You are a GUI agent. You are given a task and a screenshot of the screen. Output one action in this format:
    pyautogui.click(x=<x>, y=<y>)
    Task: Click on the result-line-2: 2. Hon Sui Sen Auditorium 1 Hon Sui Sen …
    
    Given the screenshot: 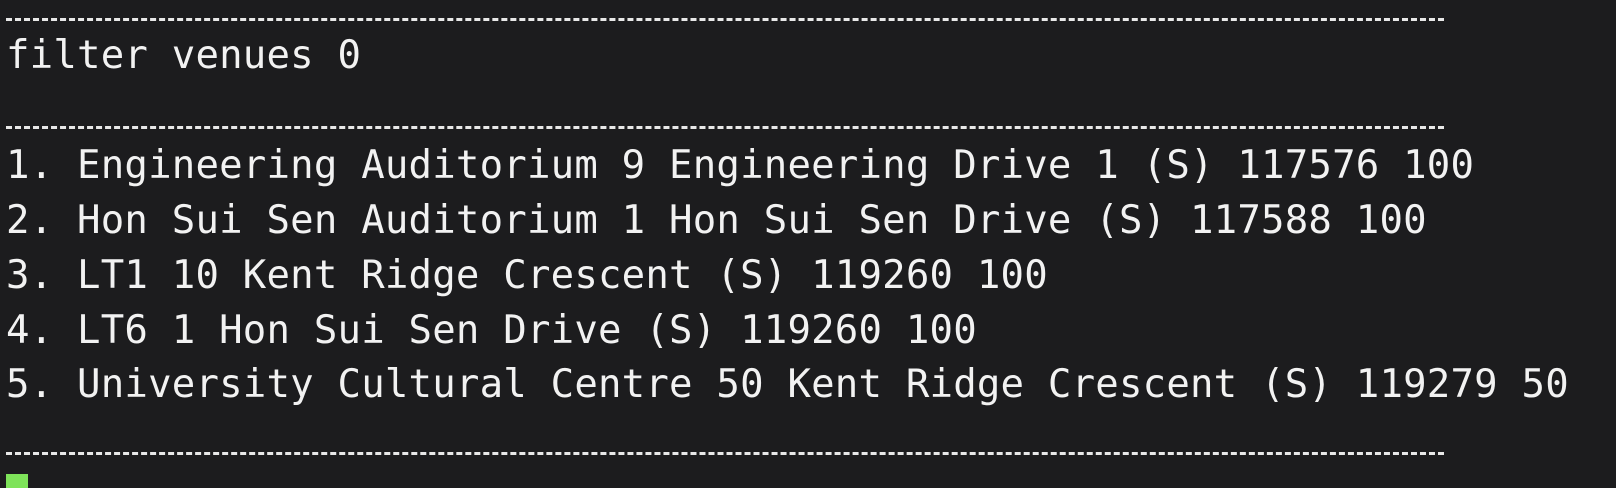 What is the action you would take?
    pyautogui.click(x=716, y=220)
    